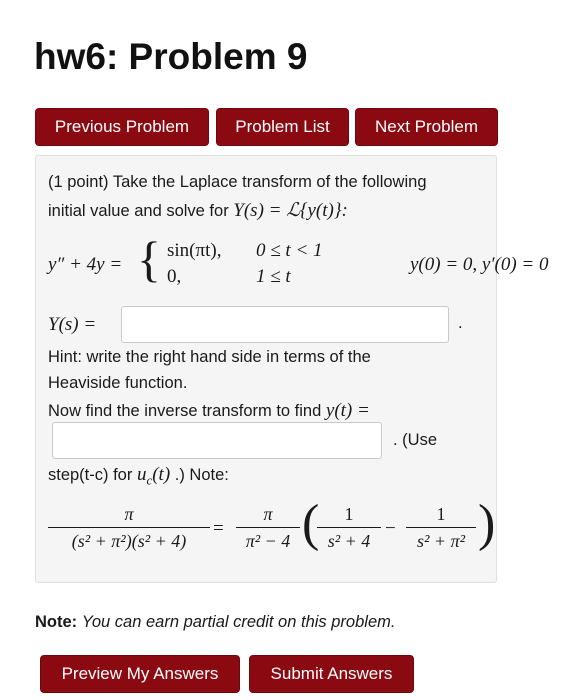 Image resolution: width=585 pixels, height=700 pixels. Describe the element at coordinates (347, 410) in the screenshot. I see `inverse-math: y(t) =` at that location.